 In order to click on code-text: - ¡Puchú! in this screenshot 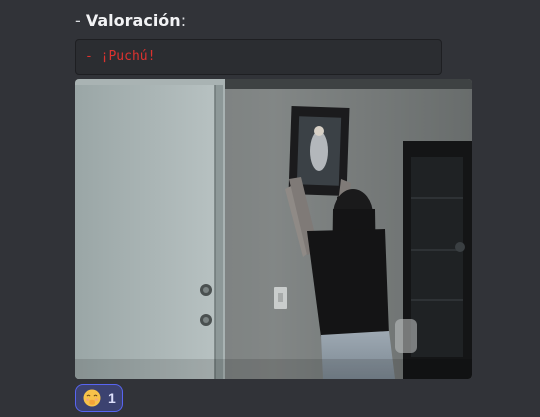, I will do `click(120, 56)`.